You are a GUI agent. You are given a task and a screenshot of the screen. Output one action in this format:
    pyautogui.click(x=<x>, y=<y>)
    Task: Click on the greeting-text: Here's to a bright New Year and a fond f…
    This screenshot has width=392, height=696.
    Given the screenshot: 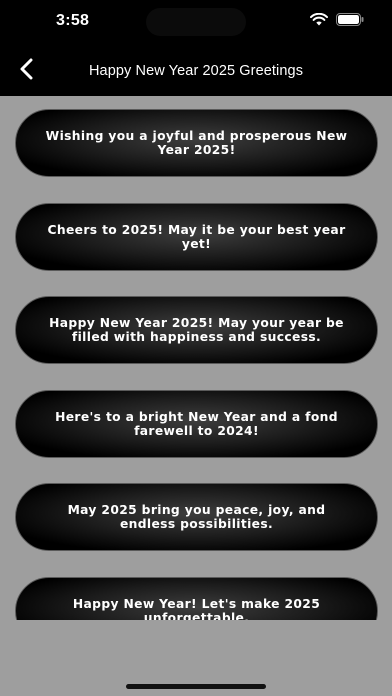 What is the action you would take?
    pyautogui.click(x=196, y=424)
    